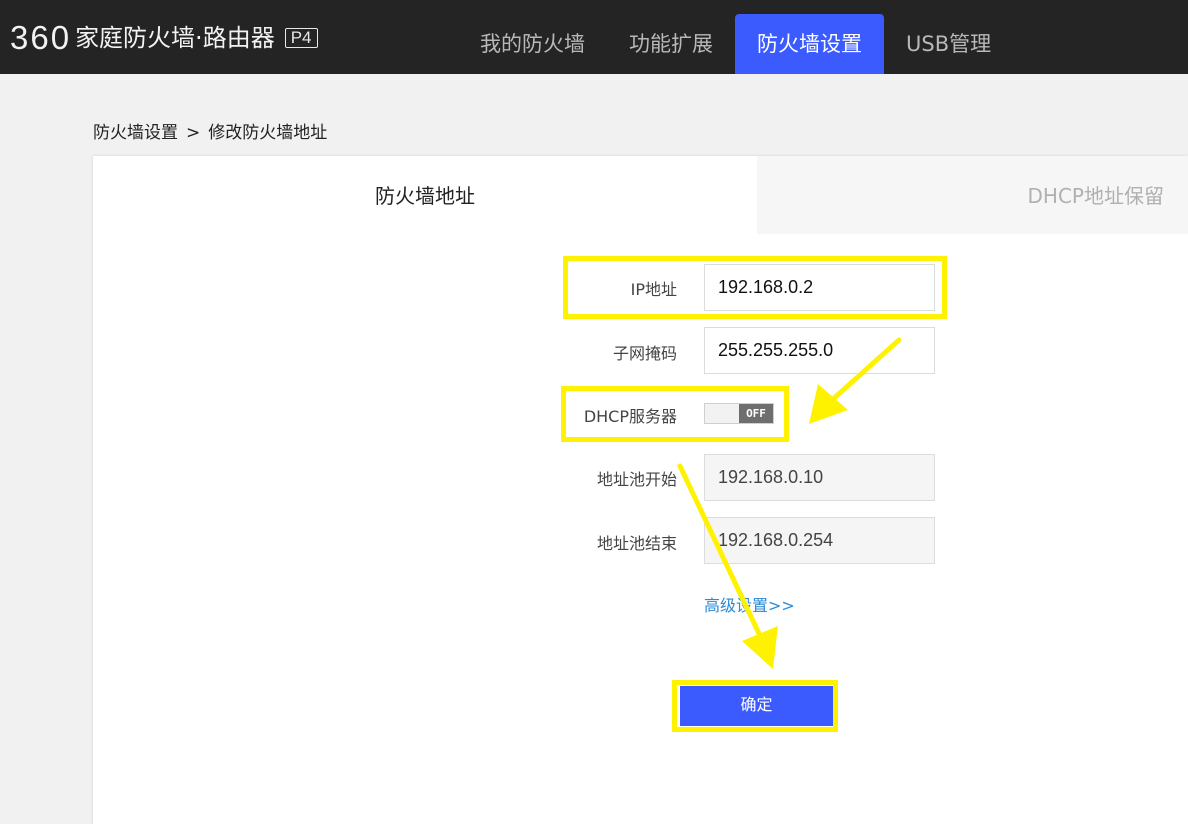 The height and width of the screenshot is (824, 1188). What do you see at coordinates (532, 44) in the screenshot?
I see `nav-tab-my-firewall: 我的防火墙` at bounding box center [532, 44].